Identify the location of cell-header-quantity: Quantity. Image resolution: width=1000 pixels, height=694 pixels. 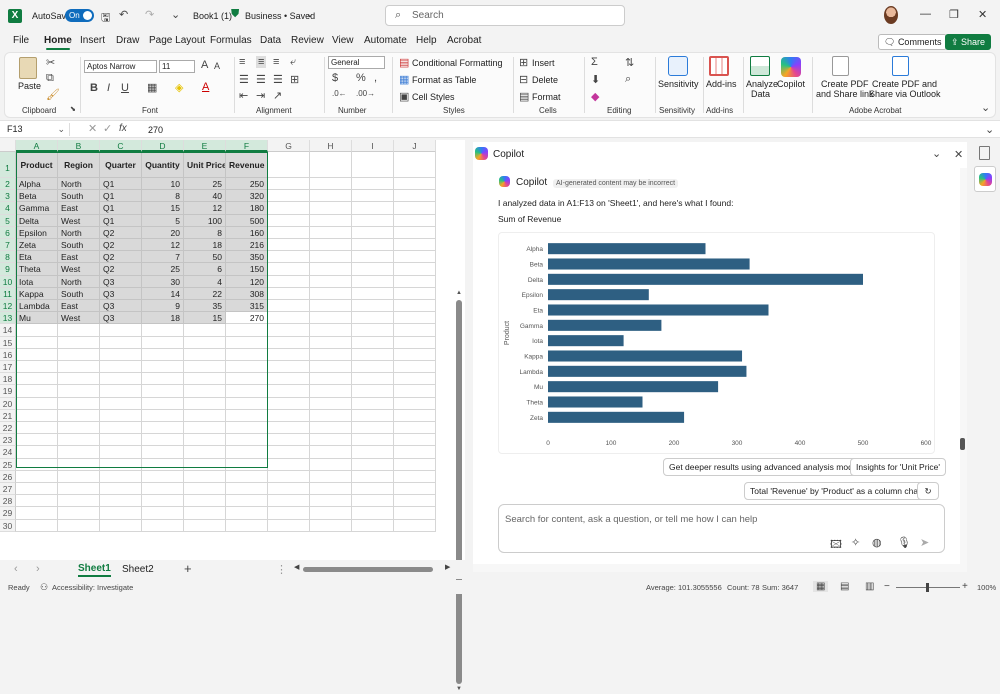
(163, 165).